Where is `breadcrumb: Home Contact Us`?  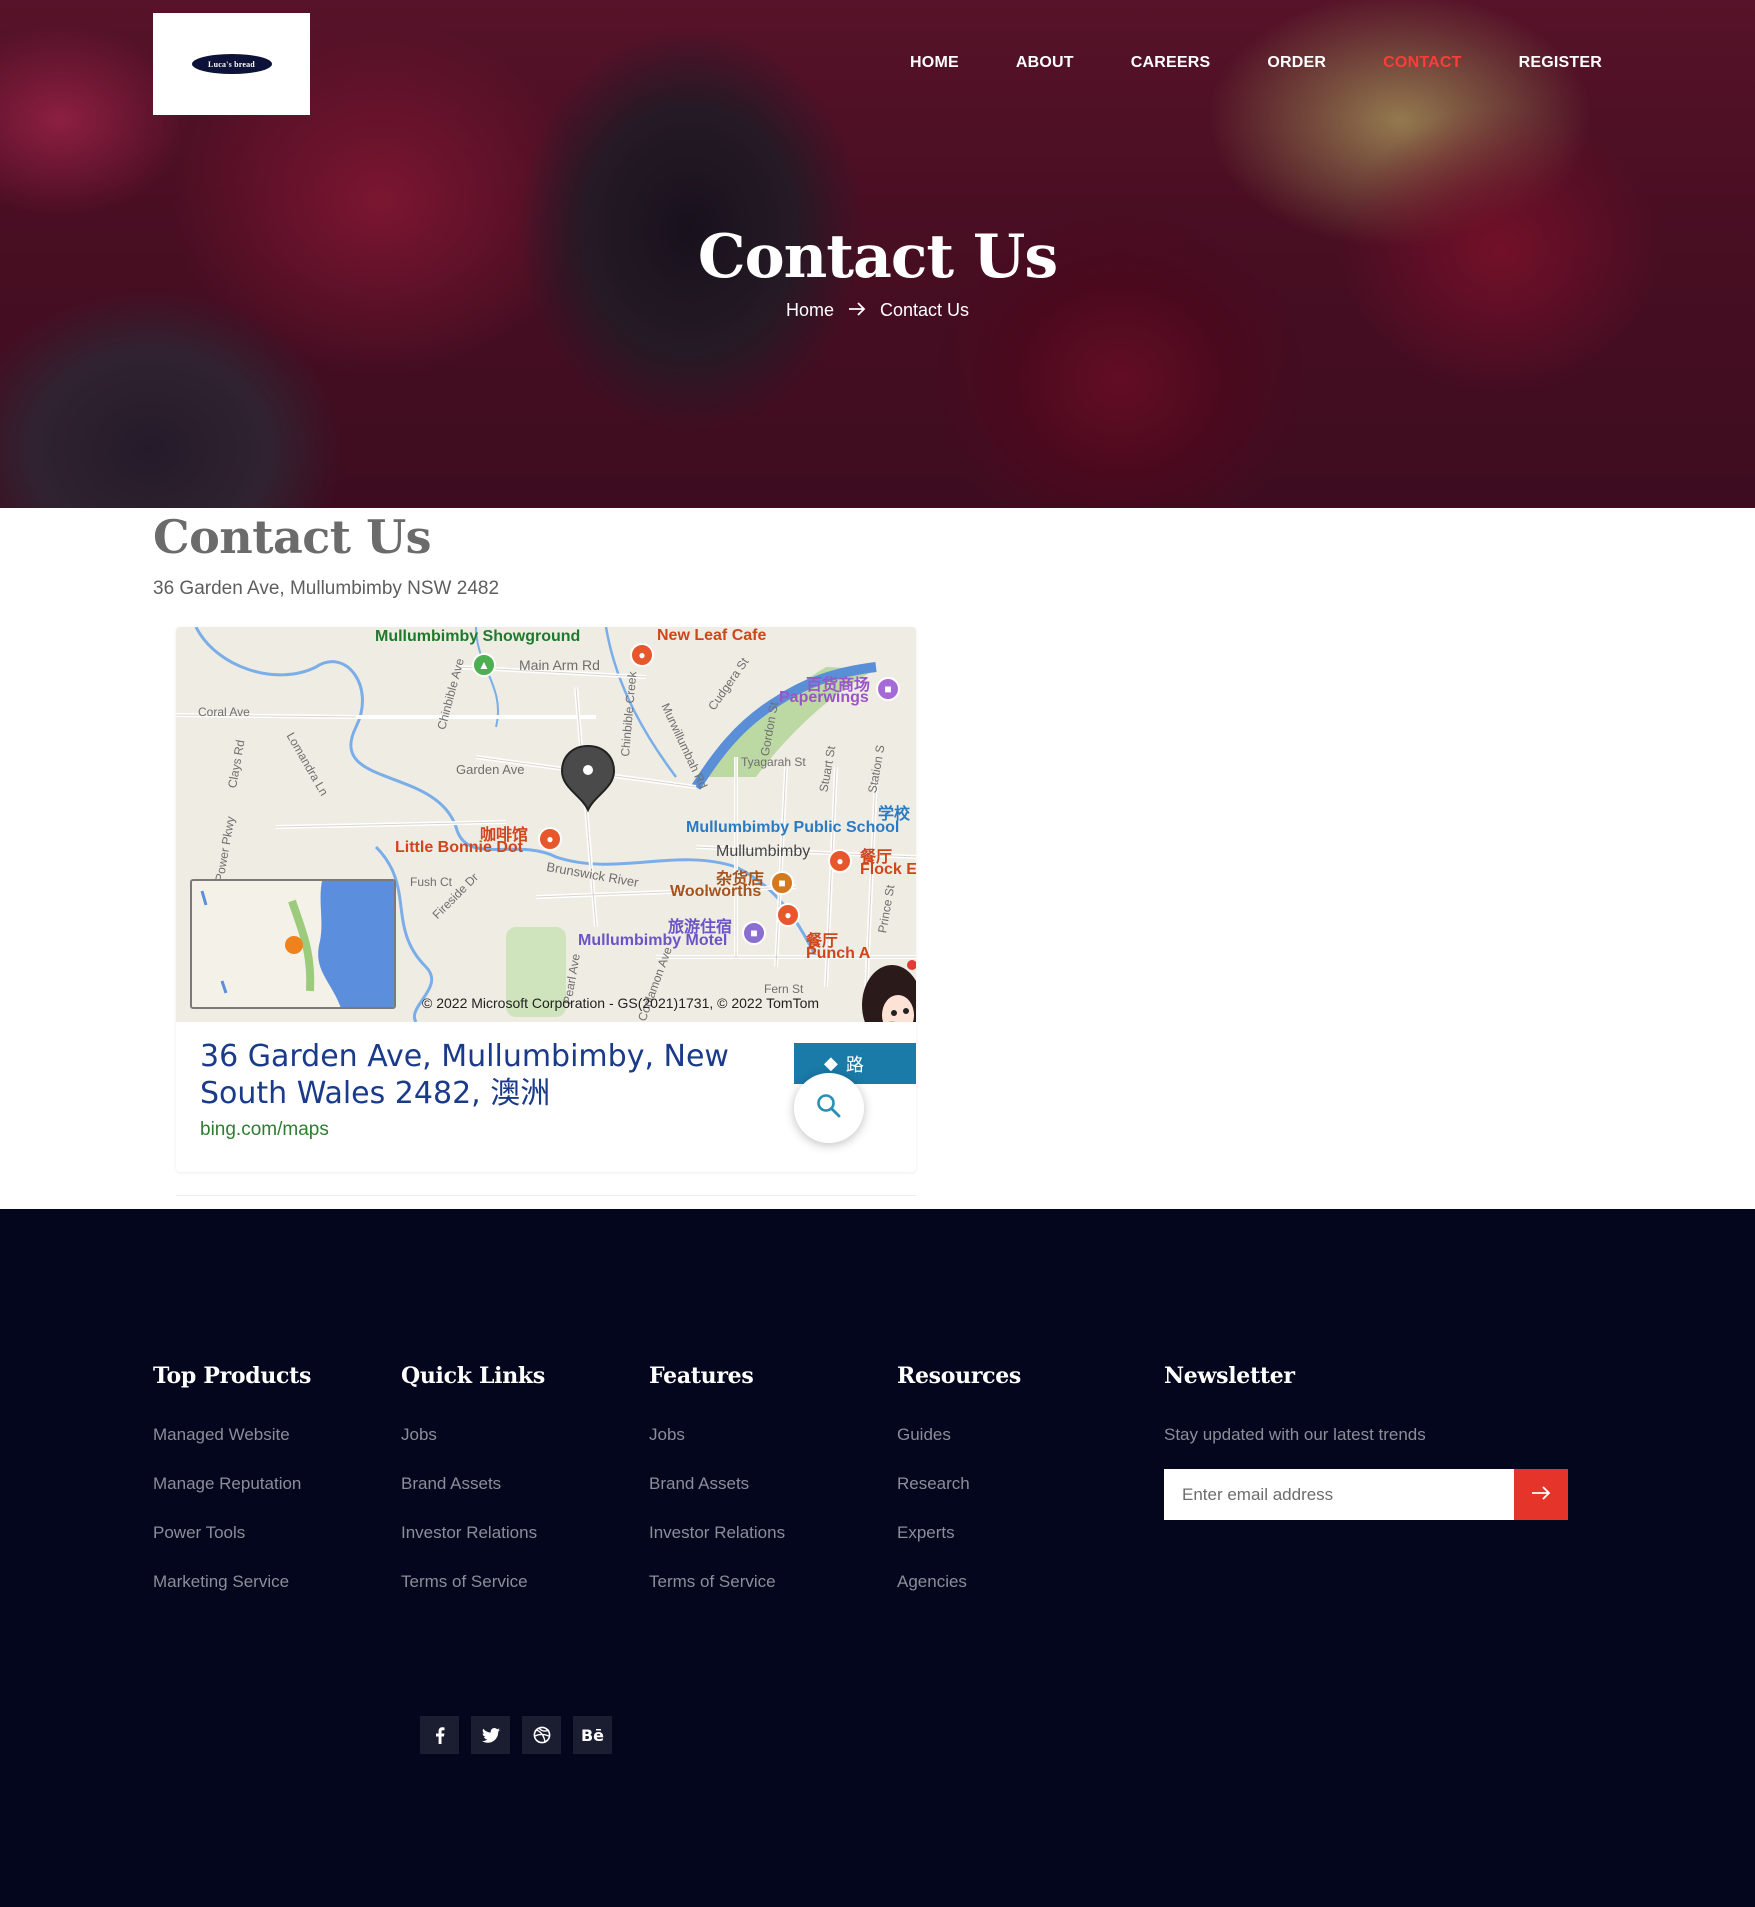
breadcrumb: Home Contact Us is located at coordinates (877, 310).